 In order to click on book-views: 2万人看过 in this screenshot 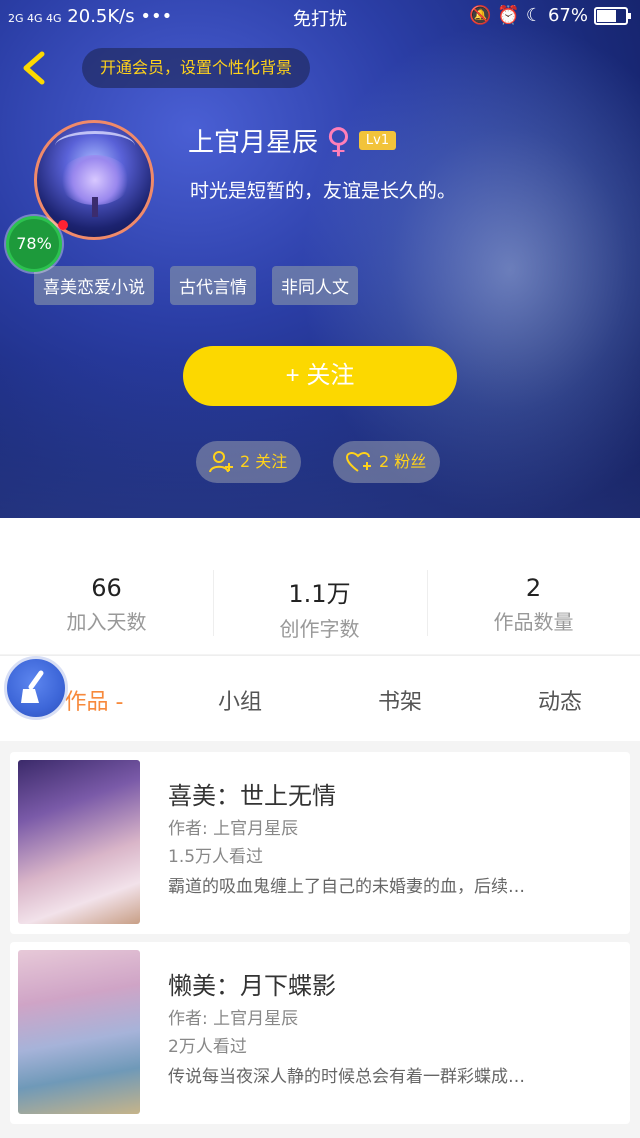, I will do `click(207, 1047)`.